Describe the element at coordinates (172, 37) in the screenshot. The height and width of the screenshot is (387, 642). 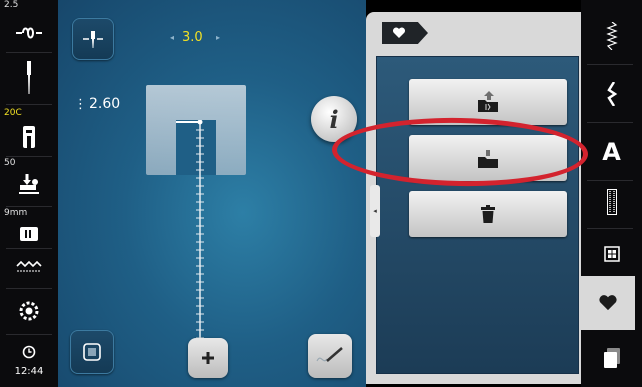
I see `width-decrease-arrow: ◂` at that location.